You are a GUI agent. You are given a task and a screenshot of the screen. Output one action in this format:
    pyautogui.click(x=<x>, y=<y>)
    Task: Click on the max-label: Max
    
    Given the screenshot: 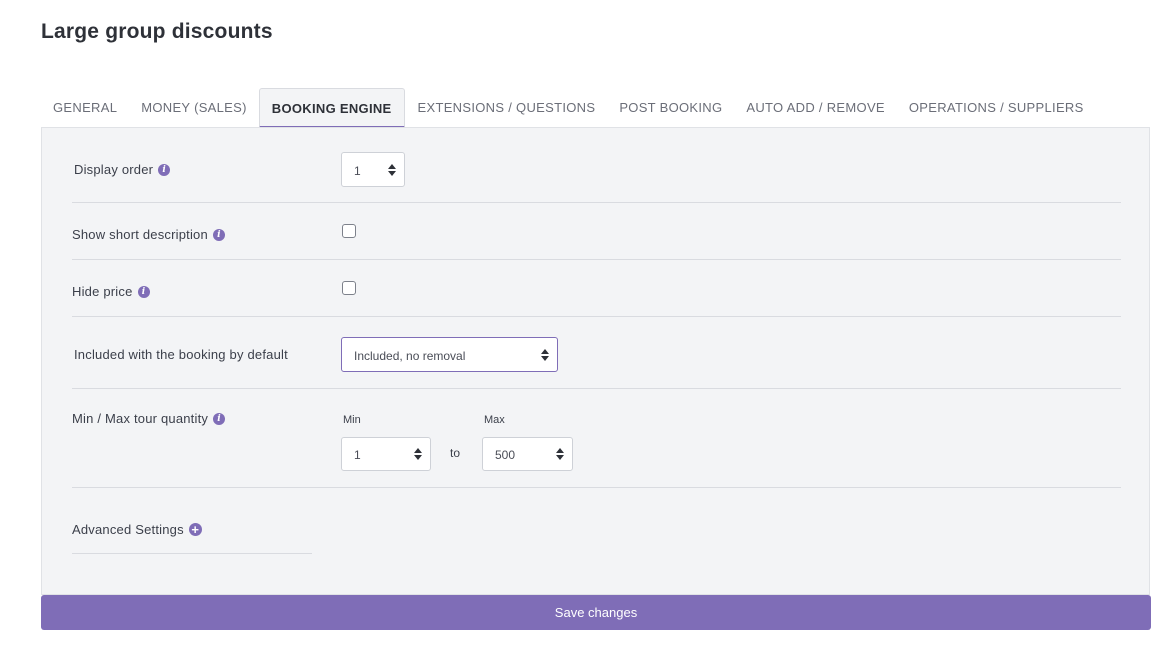 What is the action you would take?
    pyautogui.click(x=494, y=420)
    